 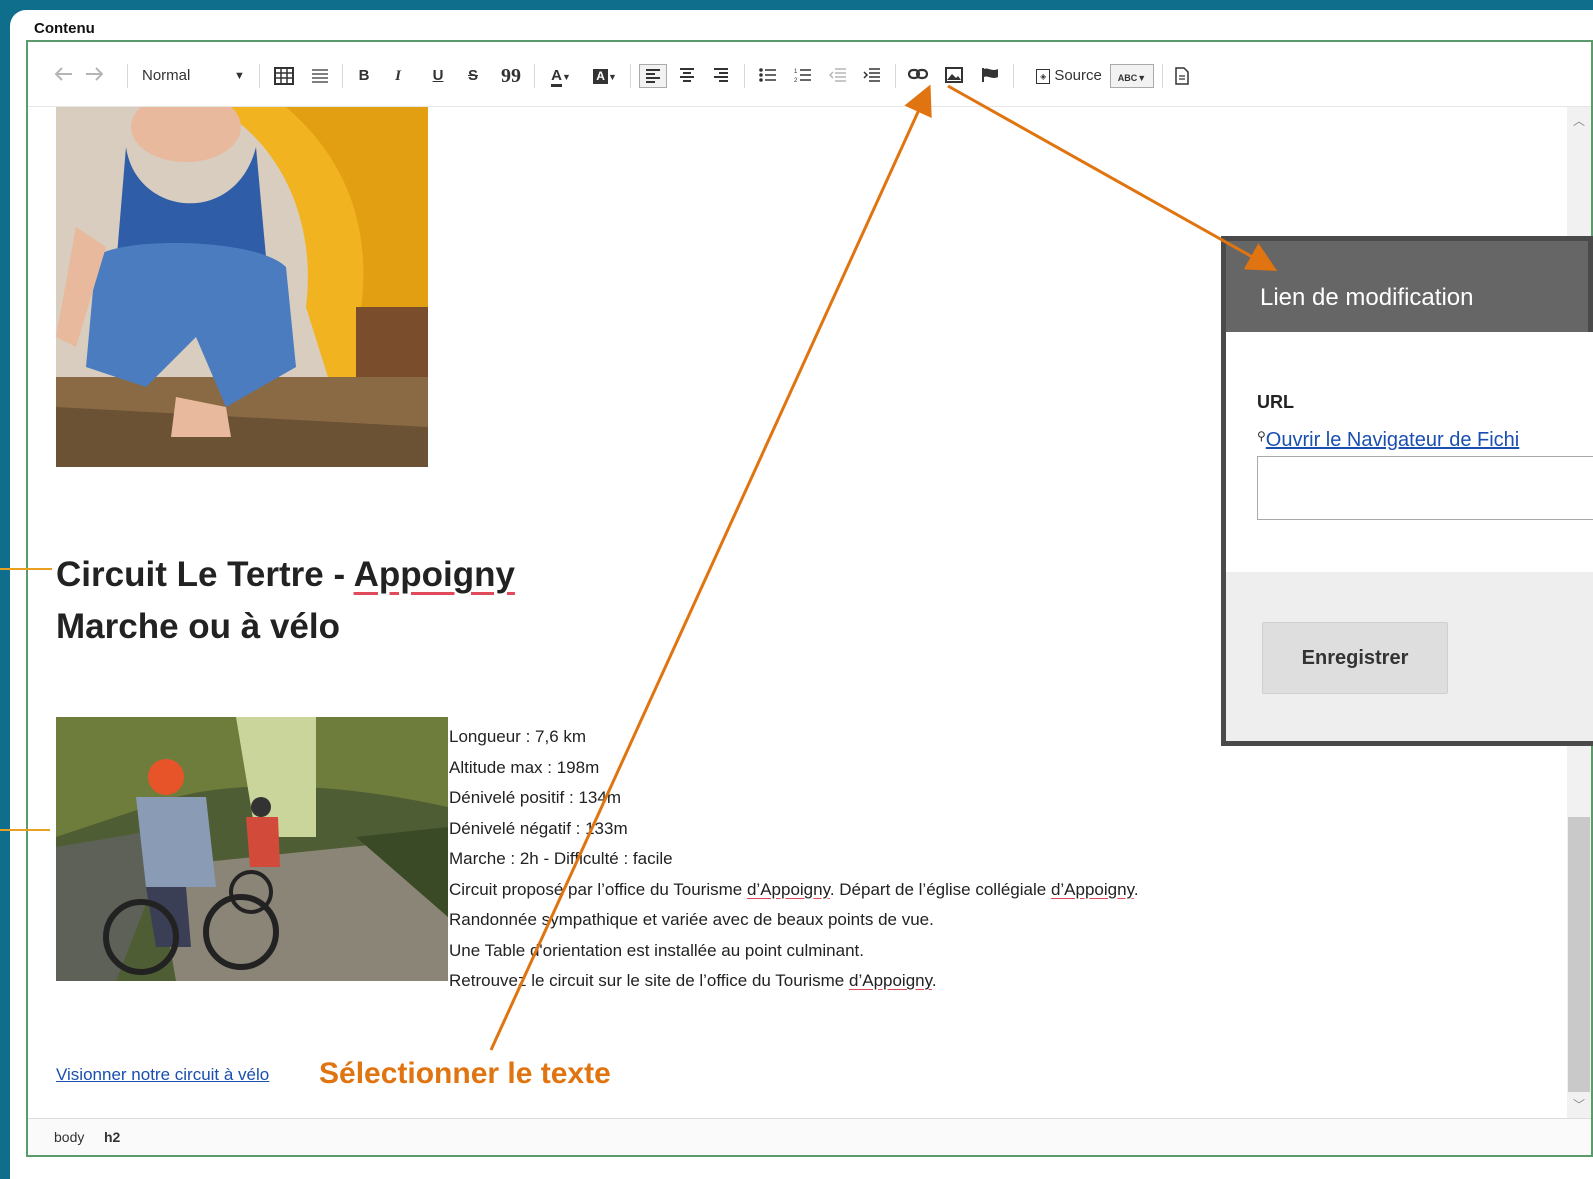 What do you see at coordinates (721, 76) in the screenshot?
I see `align-right-icon` at bounding box center [721, 76].